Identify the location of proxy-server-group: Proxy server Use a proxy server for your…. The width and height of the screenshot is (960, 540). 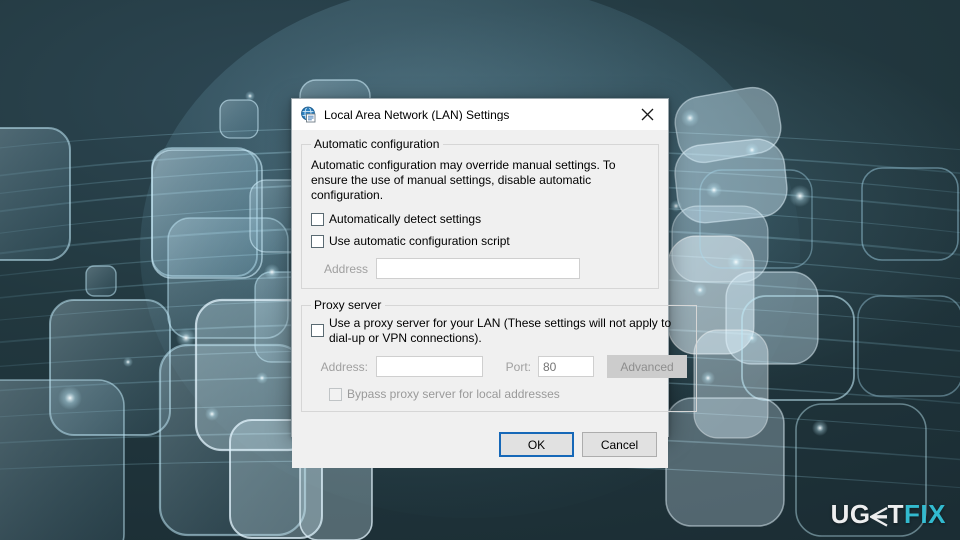
(499, 355).